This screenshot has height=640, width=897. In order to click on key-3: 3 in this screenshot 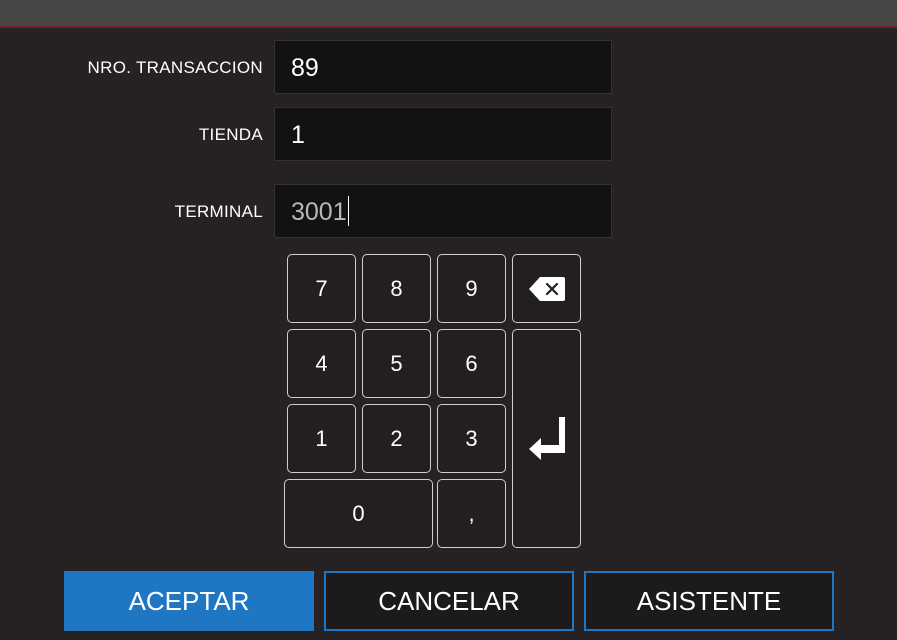, I will do `click(471, 438)`.